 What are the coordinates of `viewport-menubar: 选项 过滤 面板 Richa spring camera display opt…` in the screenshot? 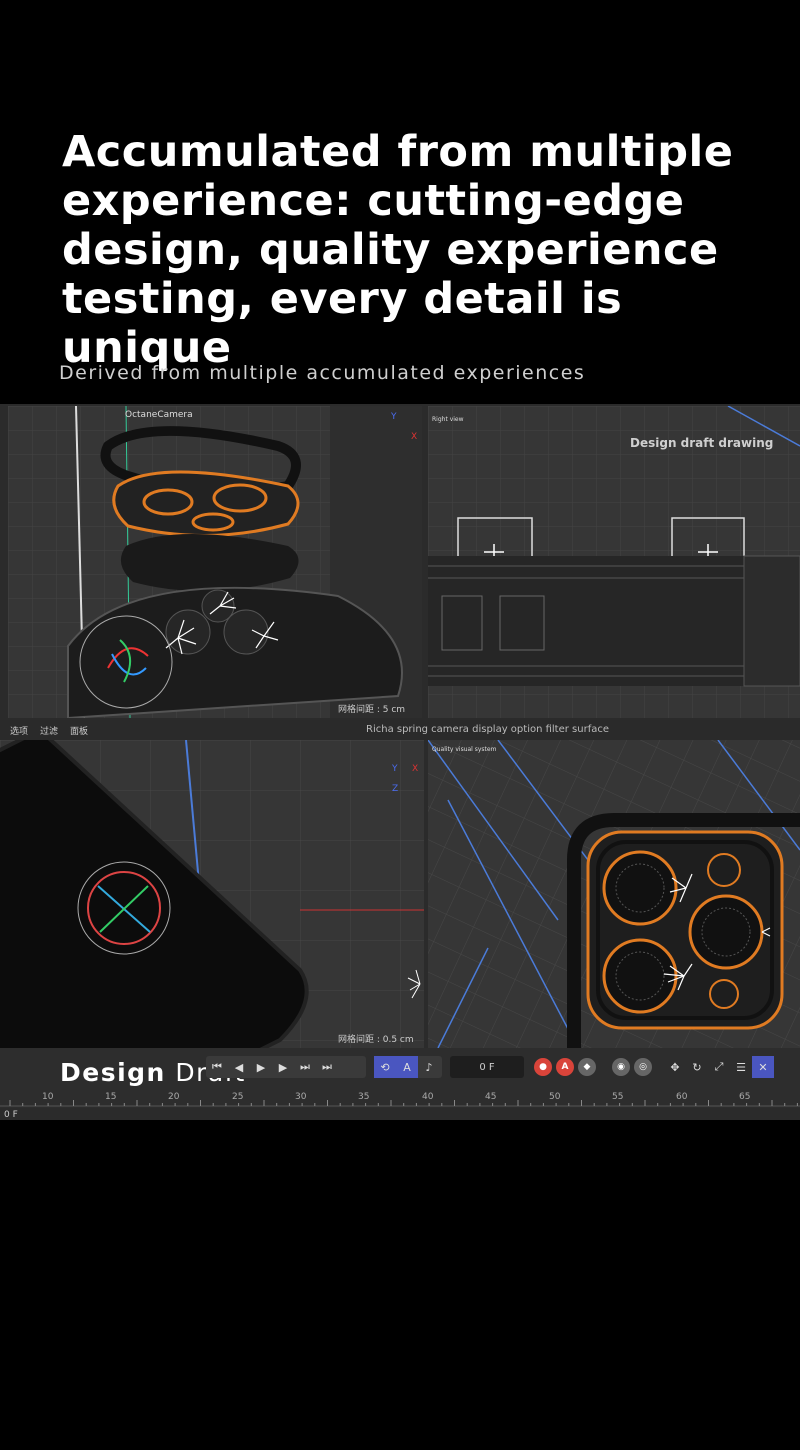 It's located at (400, 730).